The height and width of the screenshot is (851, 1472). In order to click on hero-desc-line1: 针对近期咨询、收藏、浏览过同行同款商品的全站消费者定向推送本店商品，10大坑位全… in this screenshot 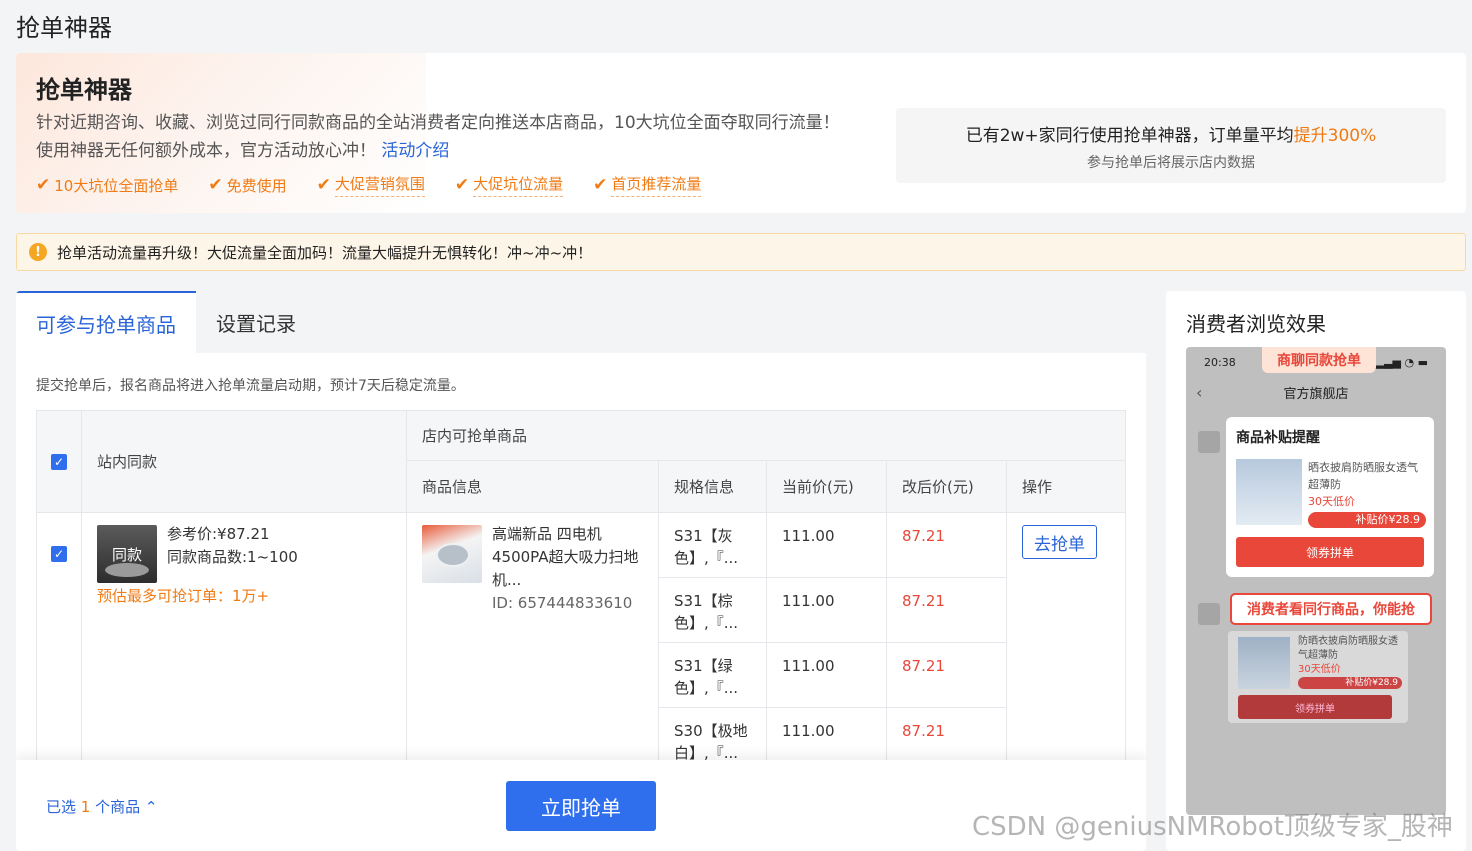, I will do `click(438, 123)`.